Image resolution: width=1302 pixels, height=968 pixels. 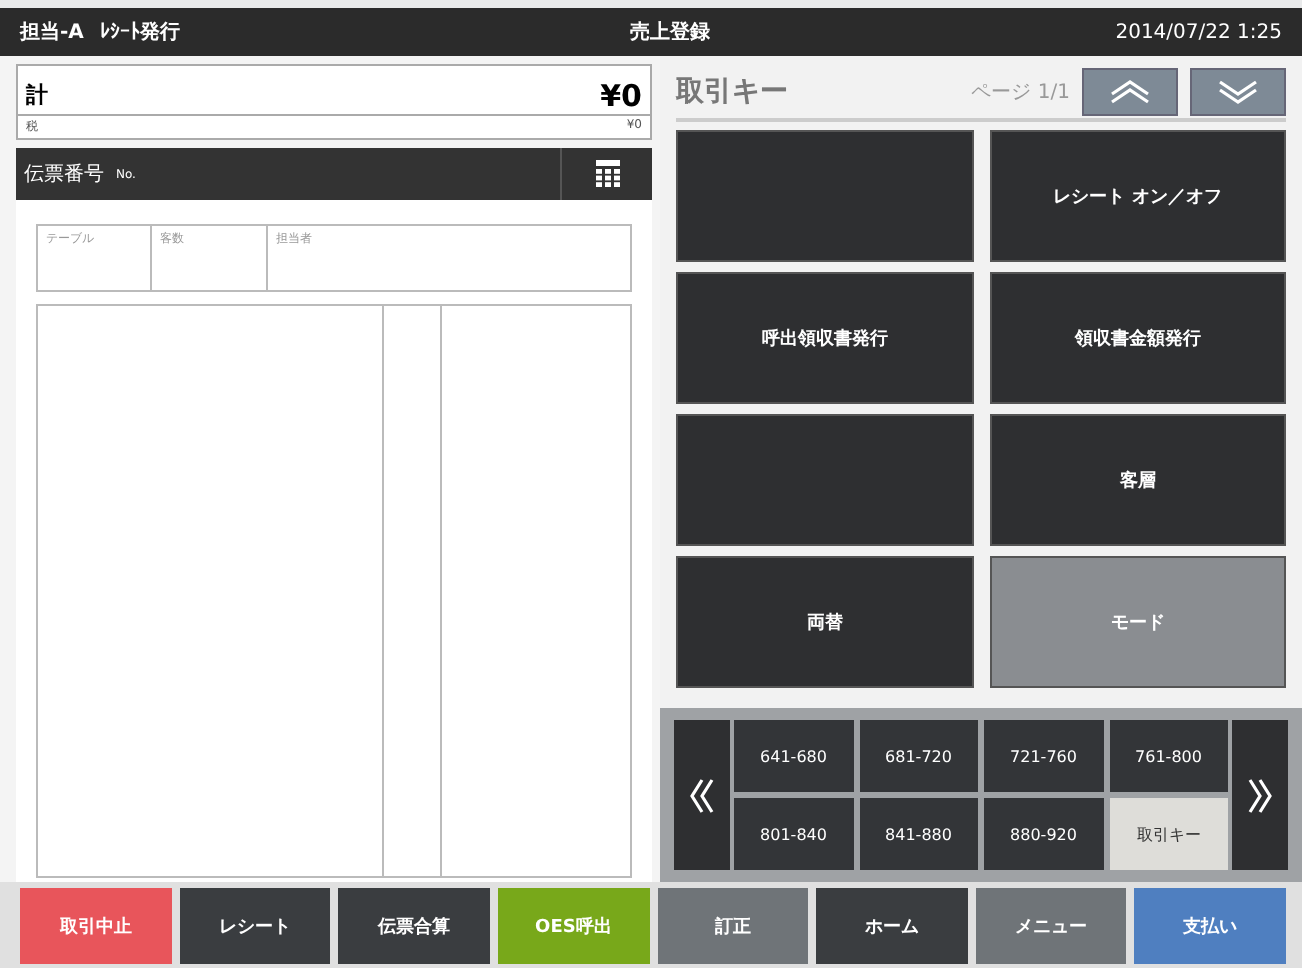 What do you see at coordinates (141, 32) in the screenshot?
I see `mode-label: ﾚｼｰﾄ発行` at bounding box center [141, 32].